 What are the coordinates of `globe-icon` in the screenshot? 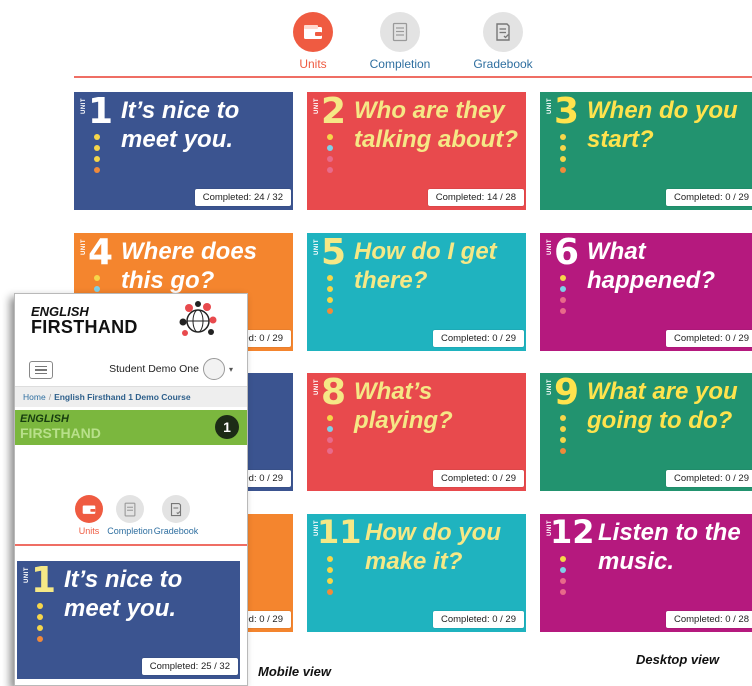 It's located at (198, 318).